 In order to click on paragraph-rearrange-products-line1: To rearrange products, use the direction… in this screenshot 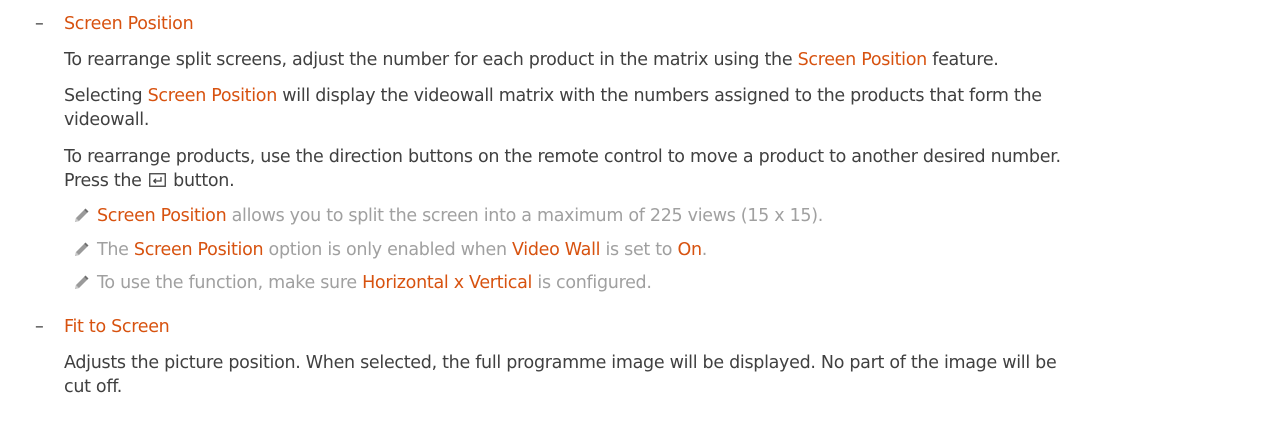, I will do `click(562, 157)`.